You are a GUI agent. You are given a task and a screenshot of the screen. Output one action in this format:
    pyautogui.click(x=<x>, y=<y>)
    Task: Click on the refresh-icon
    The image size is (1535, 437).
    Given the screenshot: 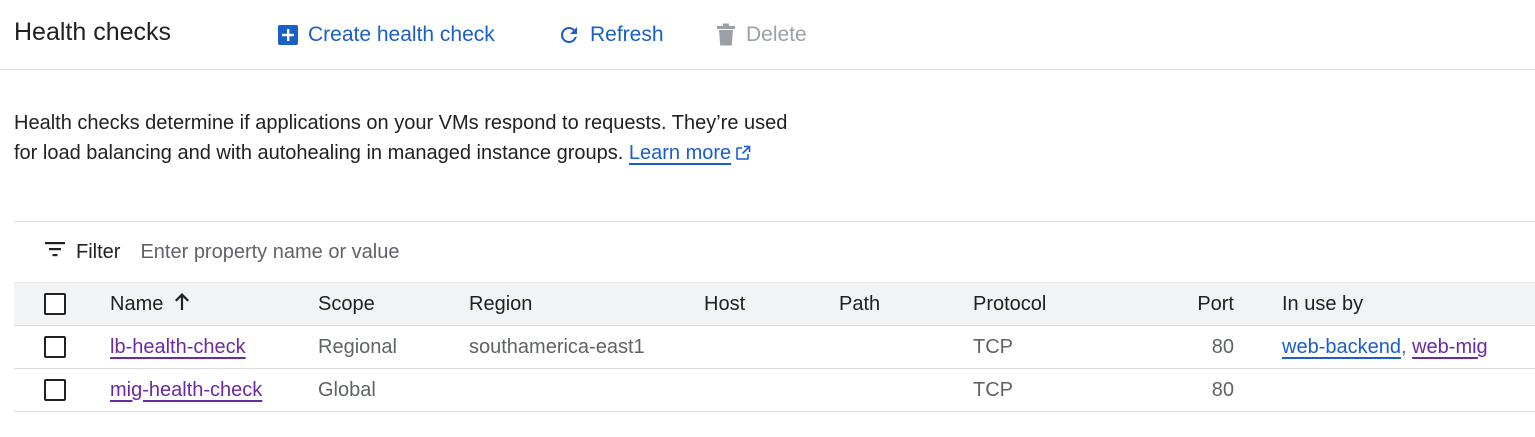 What is the action you would take?
    pyautogui.click(x=569, y=35)
    